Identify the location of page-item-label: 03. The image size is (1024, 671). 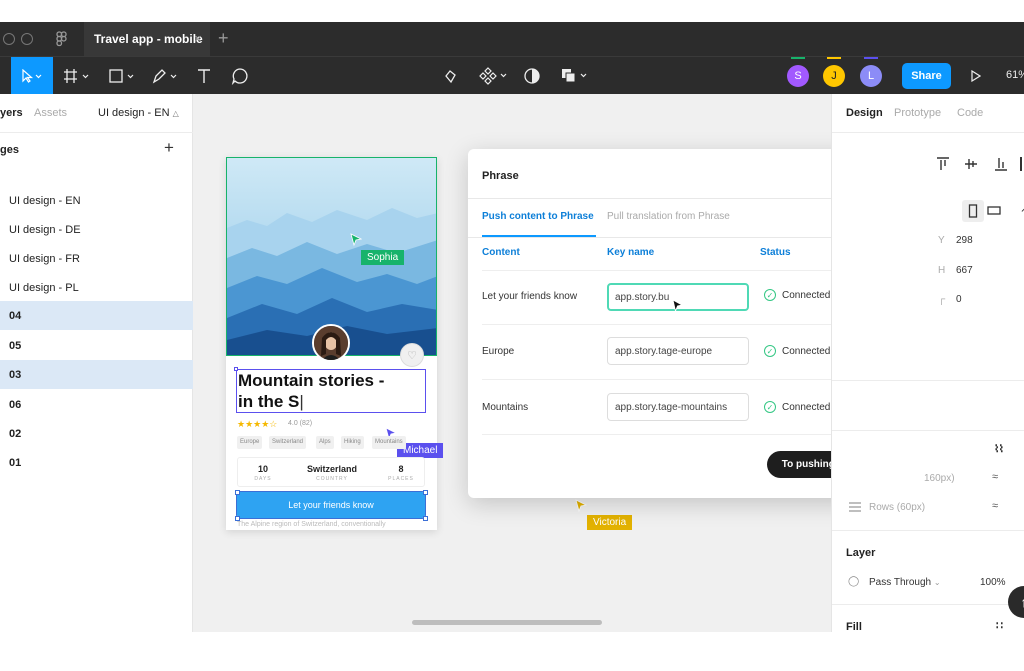
(15, 375).